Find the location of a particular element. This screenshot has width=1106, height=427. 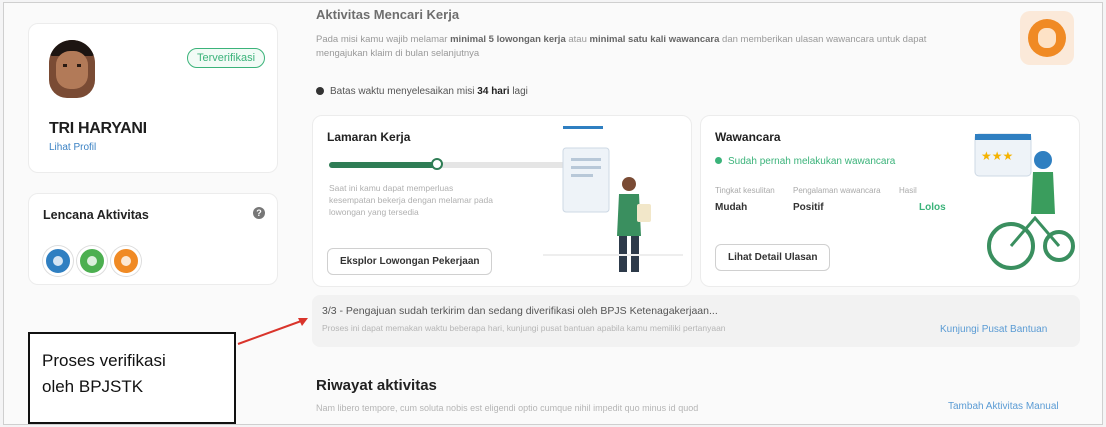

experience-value: Positif is located at coordinates (808, 207).